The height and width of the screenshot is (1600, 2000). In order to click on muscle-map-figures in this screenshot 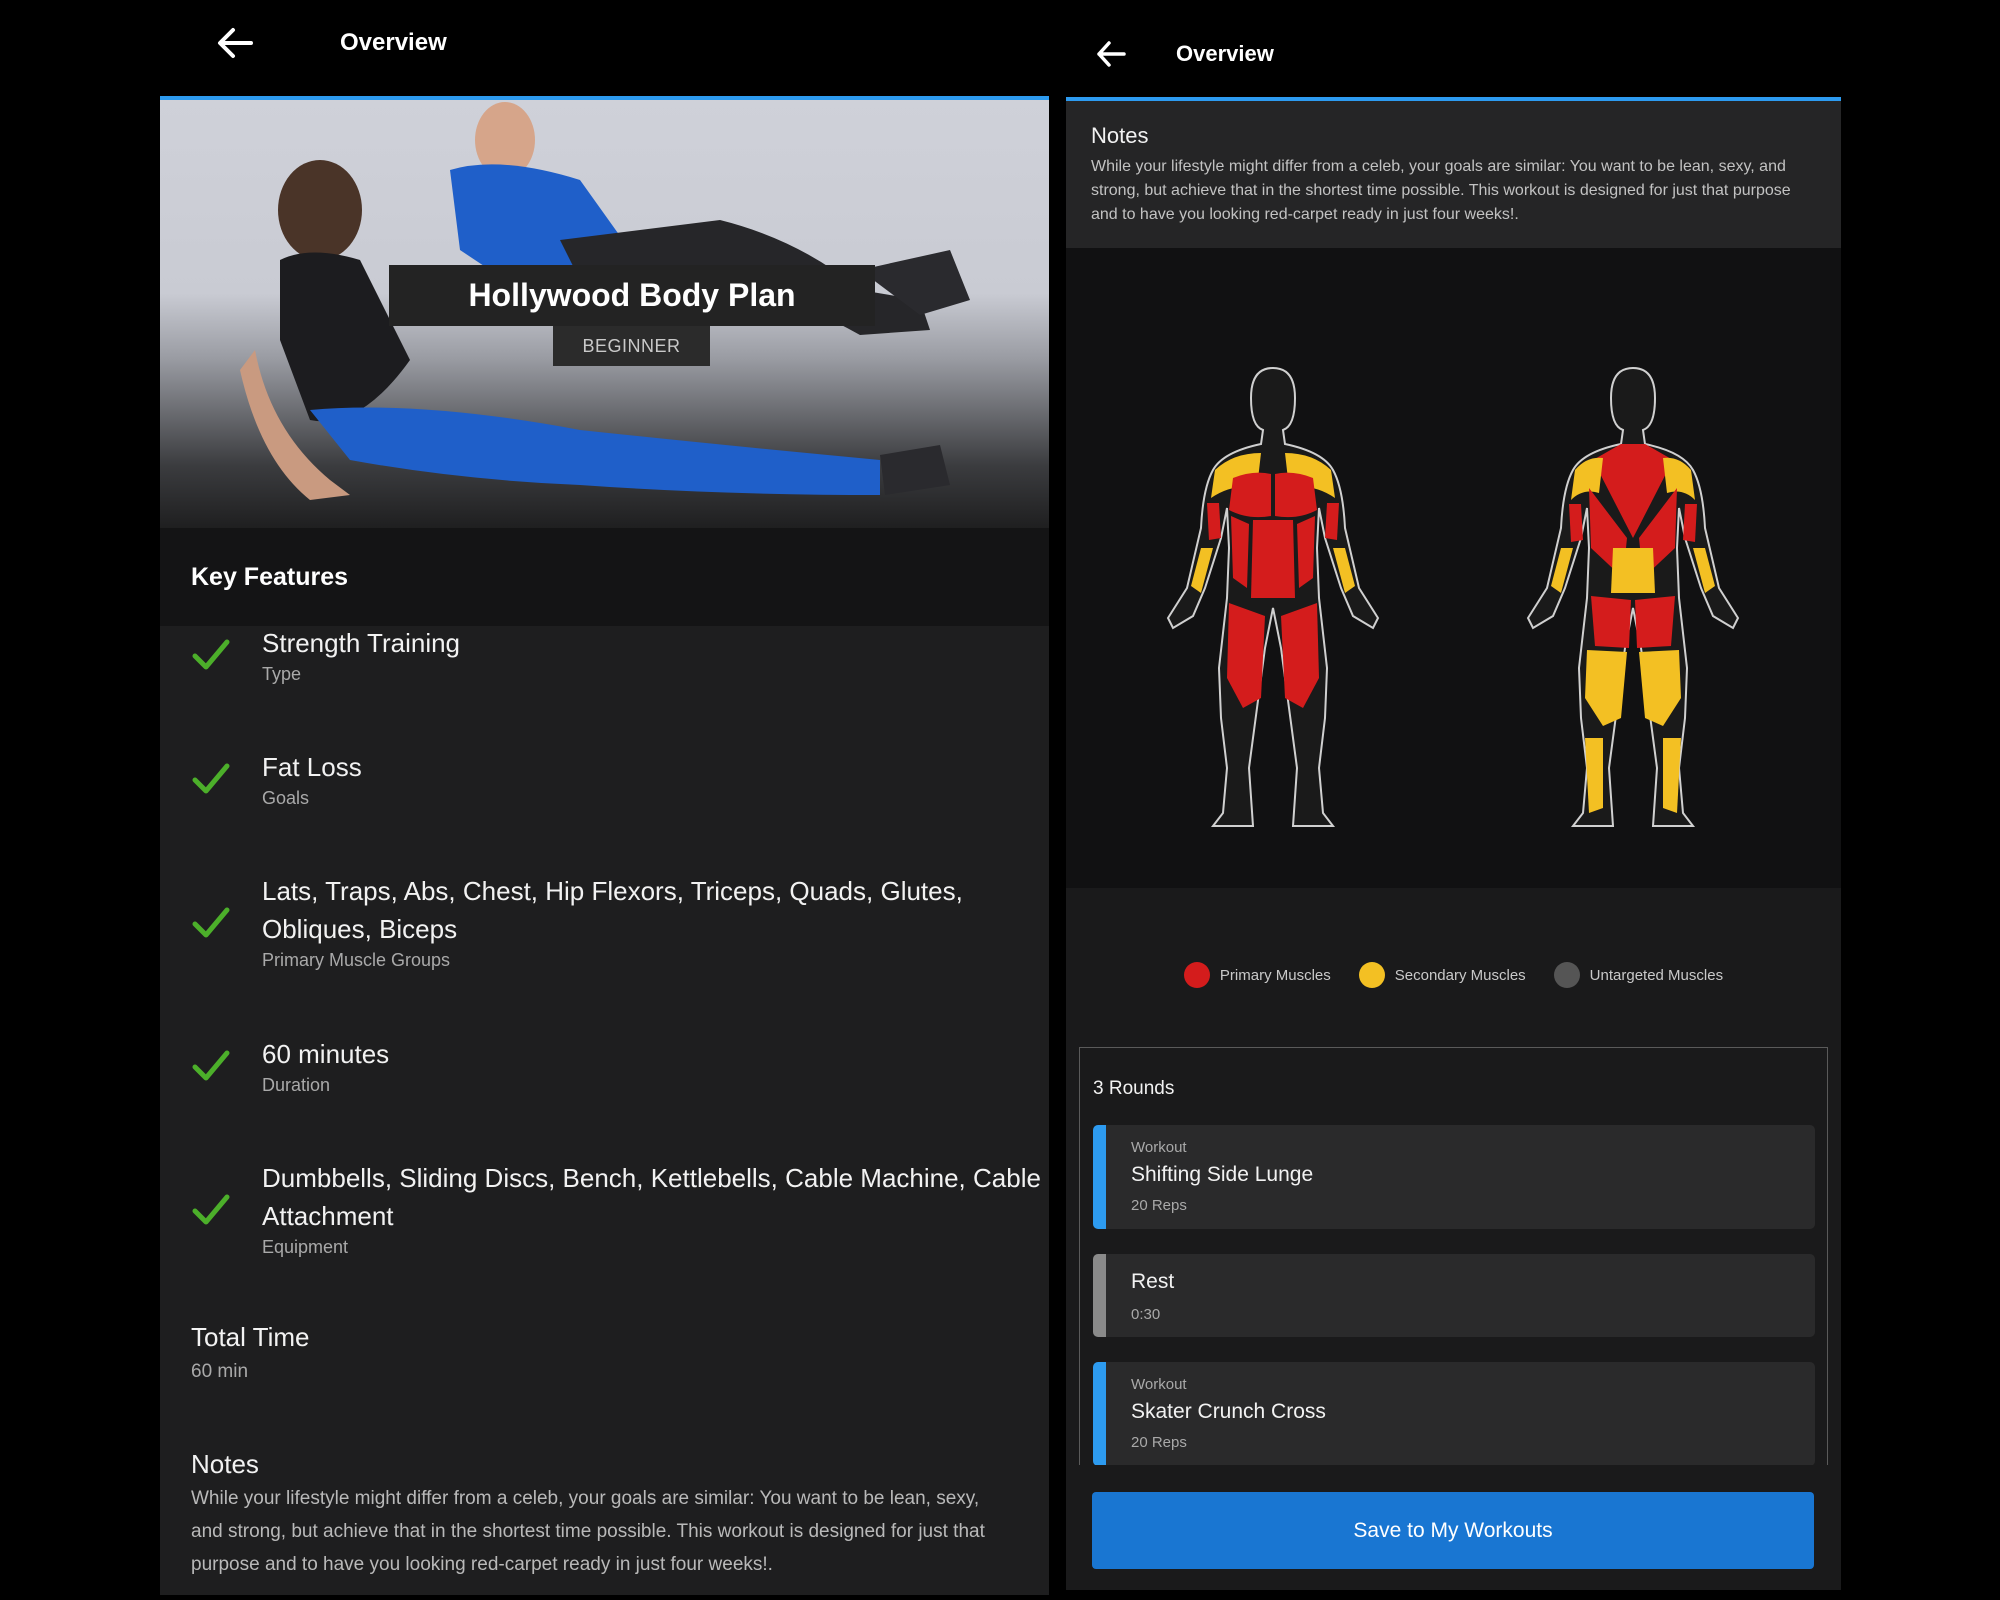, I will do `click(1453, 596)`.